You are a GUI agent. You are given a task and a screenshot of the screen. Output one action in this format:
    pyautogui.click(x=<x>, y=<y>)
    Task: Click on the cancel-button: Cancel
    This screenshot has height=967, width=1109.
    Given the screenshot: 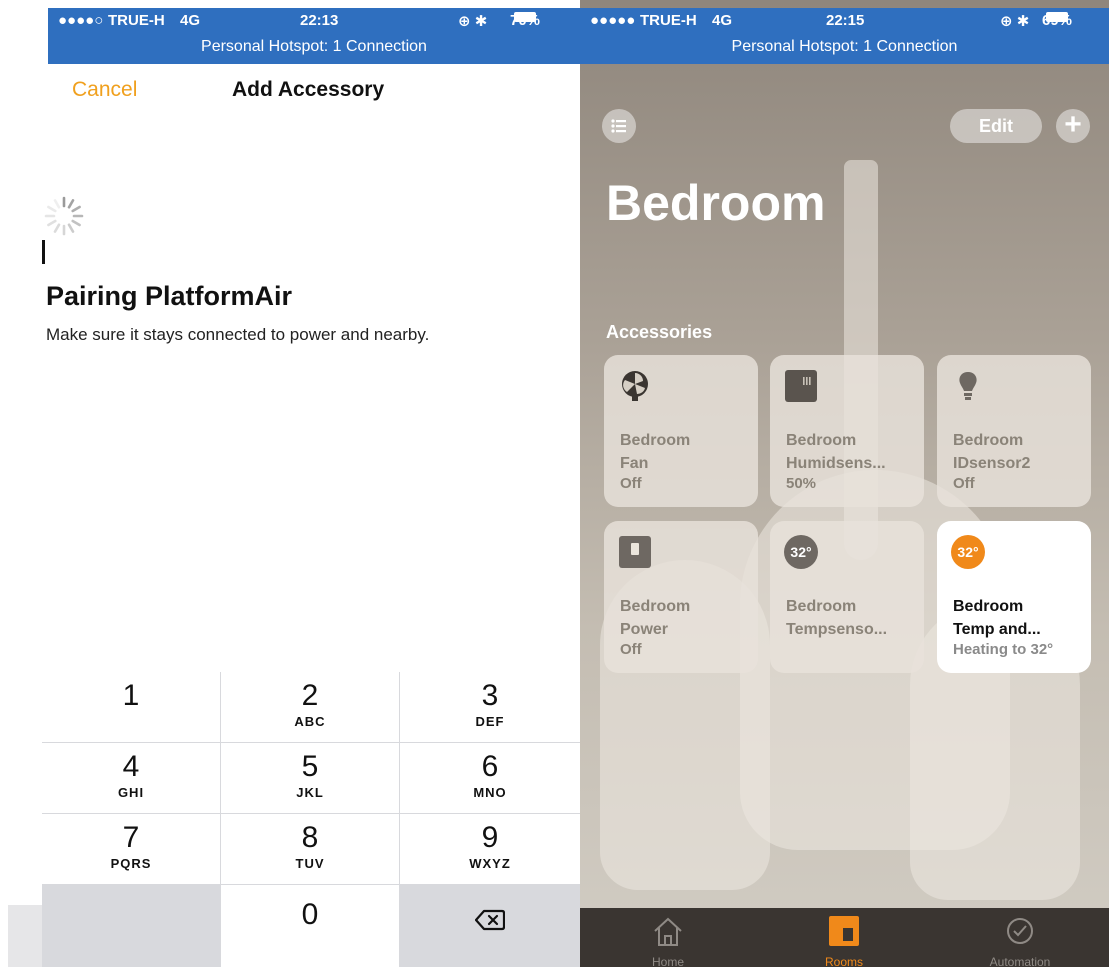 What is the action you would take?
    pyautogui.click(x=104, y=90)
    